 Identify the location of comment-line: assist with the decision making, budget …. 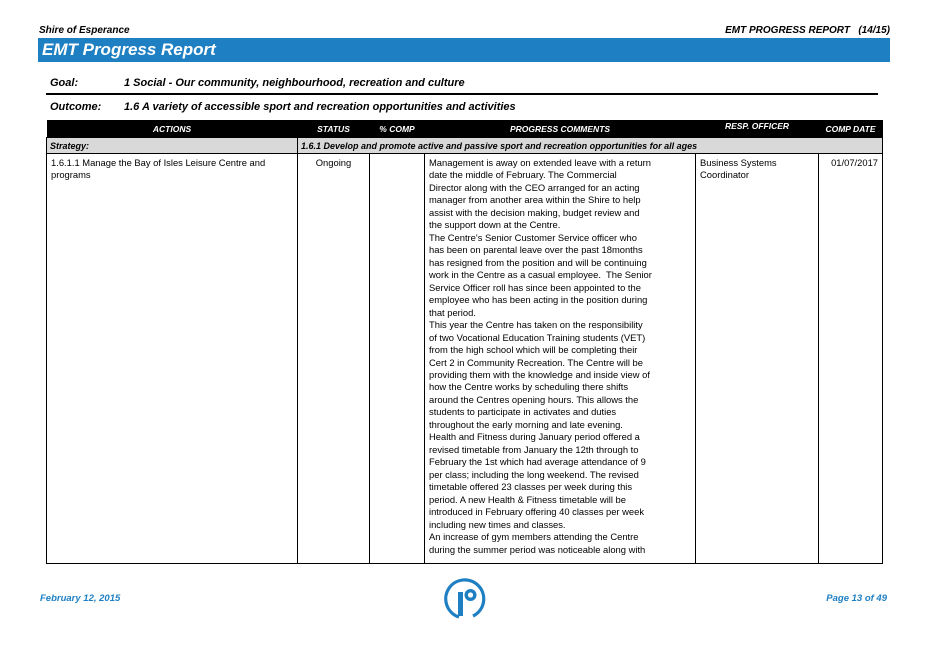
(534, 212).